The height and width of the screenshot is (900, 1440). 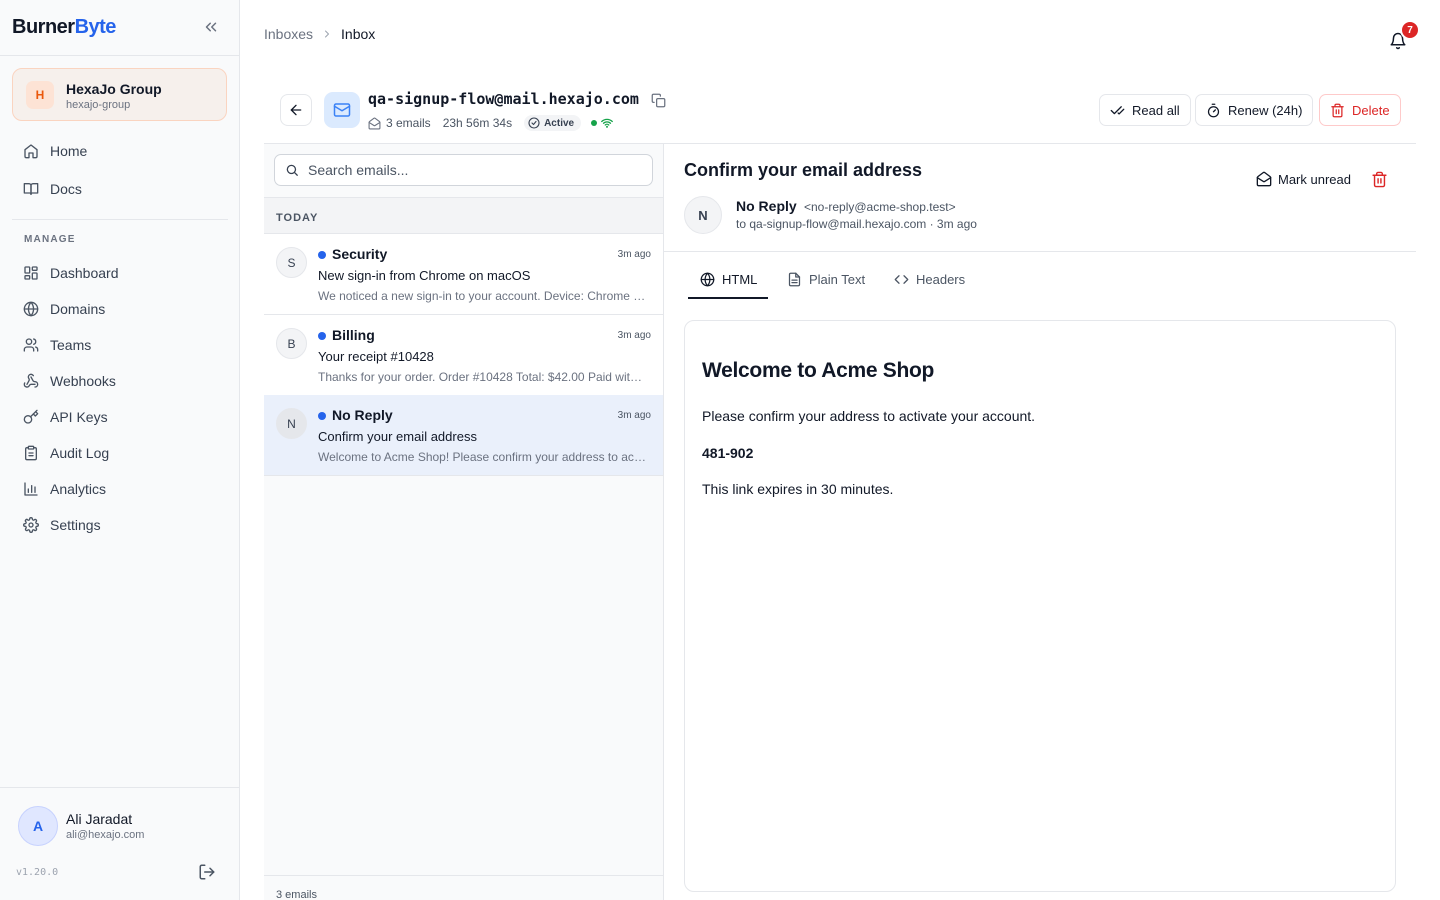 I want to click on file-text-icon, so click(x=794, y=279).